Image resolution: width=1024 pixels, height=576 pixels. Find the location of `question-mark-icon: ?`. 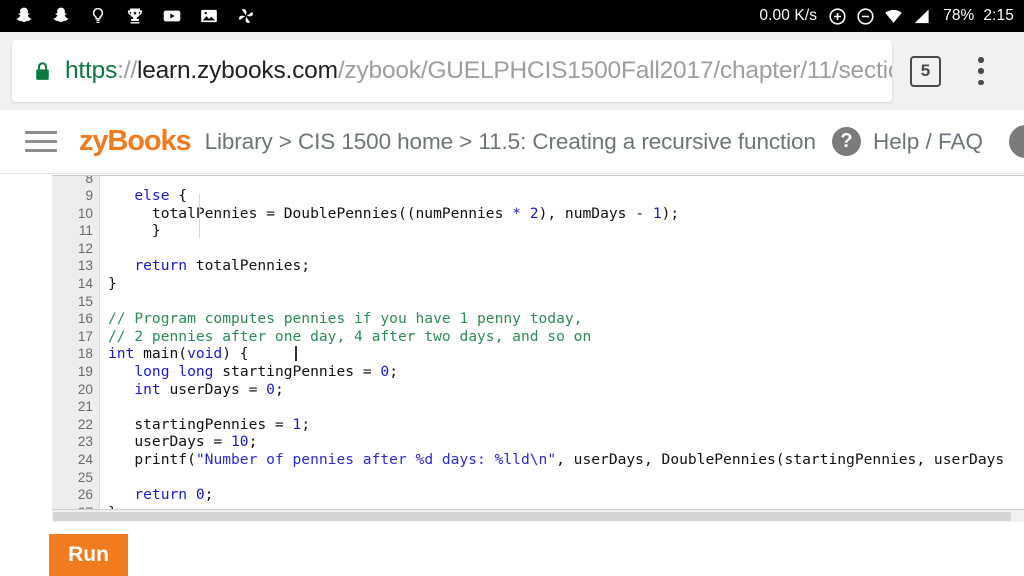

question-mark-icon: ? is located at coordinates (846, 141).